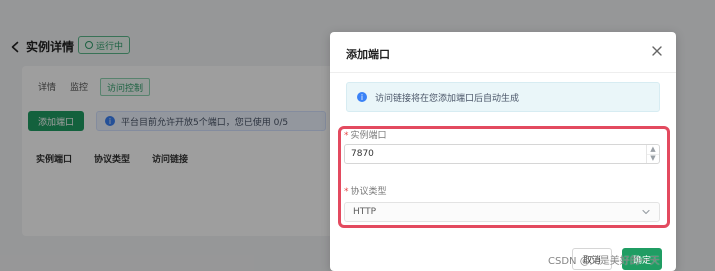  What do you see at coordinates (368, 54) in the screenshot?
I see `modal-title: 添加端口` at bounding box center [368, 54].